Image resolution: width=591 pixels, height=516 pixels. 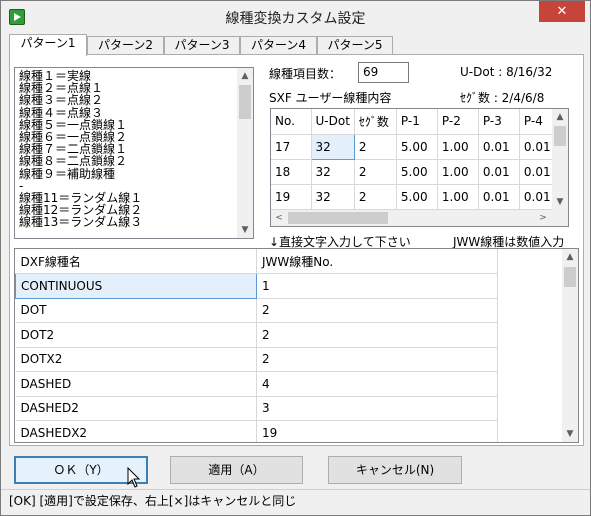 I want to click on table-cell: DOTX2, so click(x=136, y=359).